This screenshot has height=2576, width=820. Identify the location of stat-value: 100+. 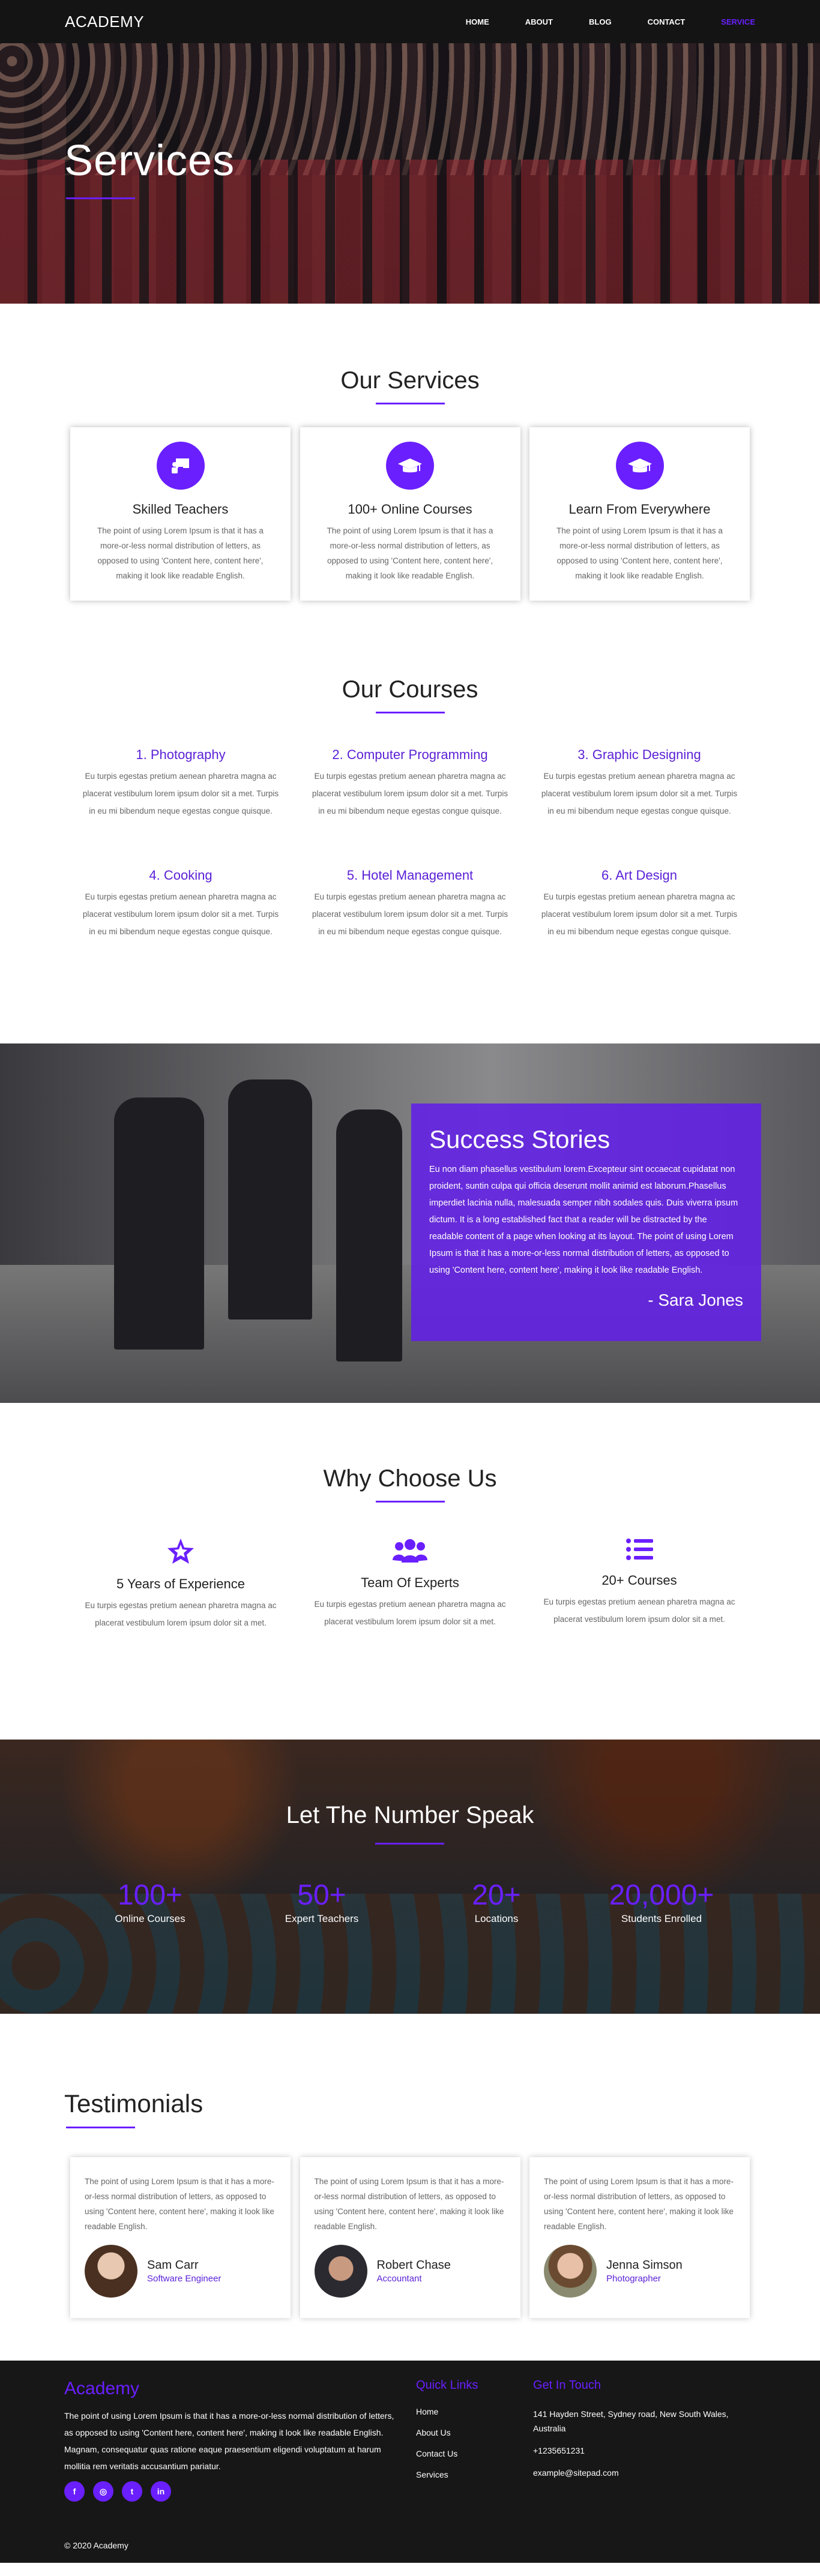
(150, 1895).